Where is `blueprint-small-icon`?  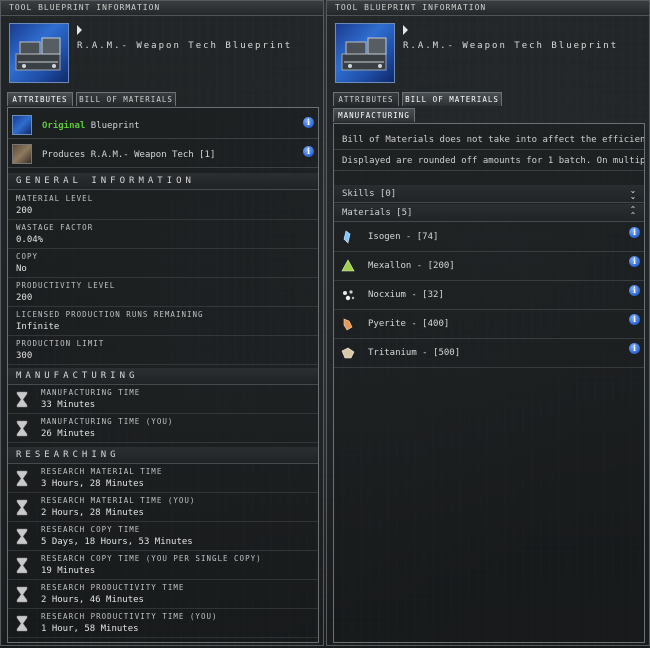
blueprint-small-icon is located at coordinates (22, 125).